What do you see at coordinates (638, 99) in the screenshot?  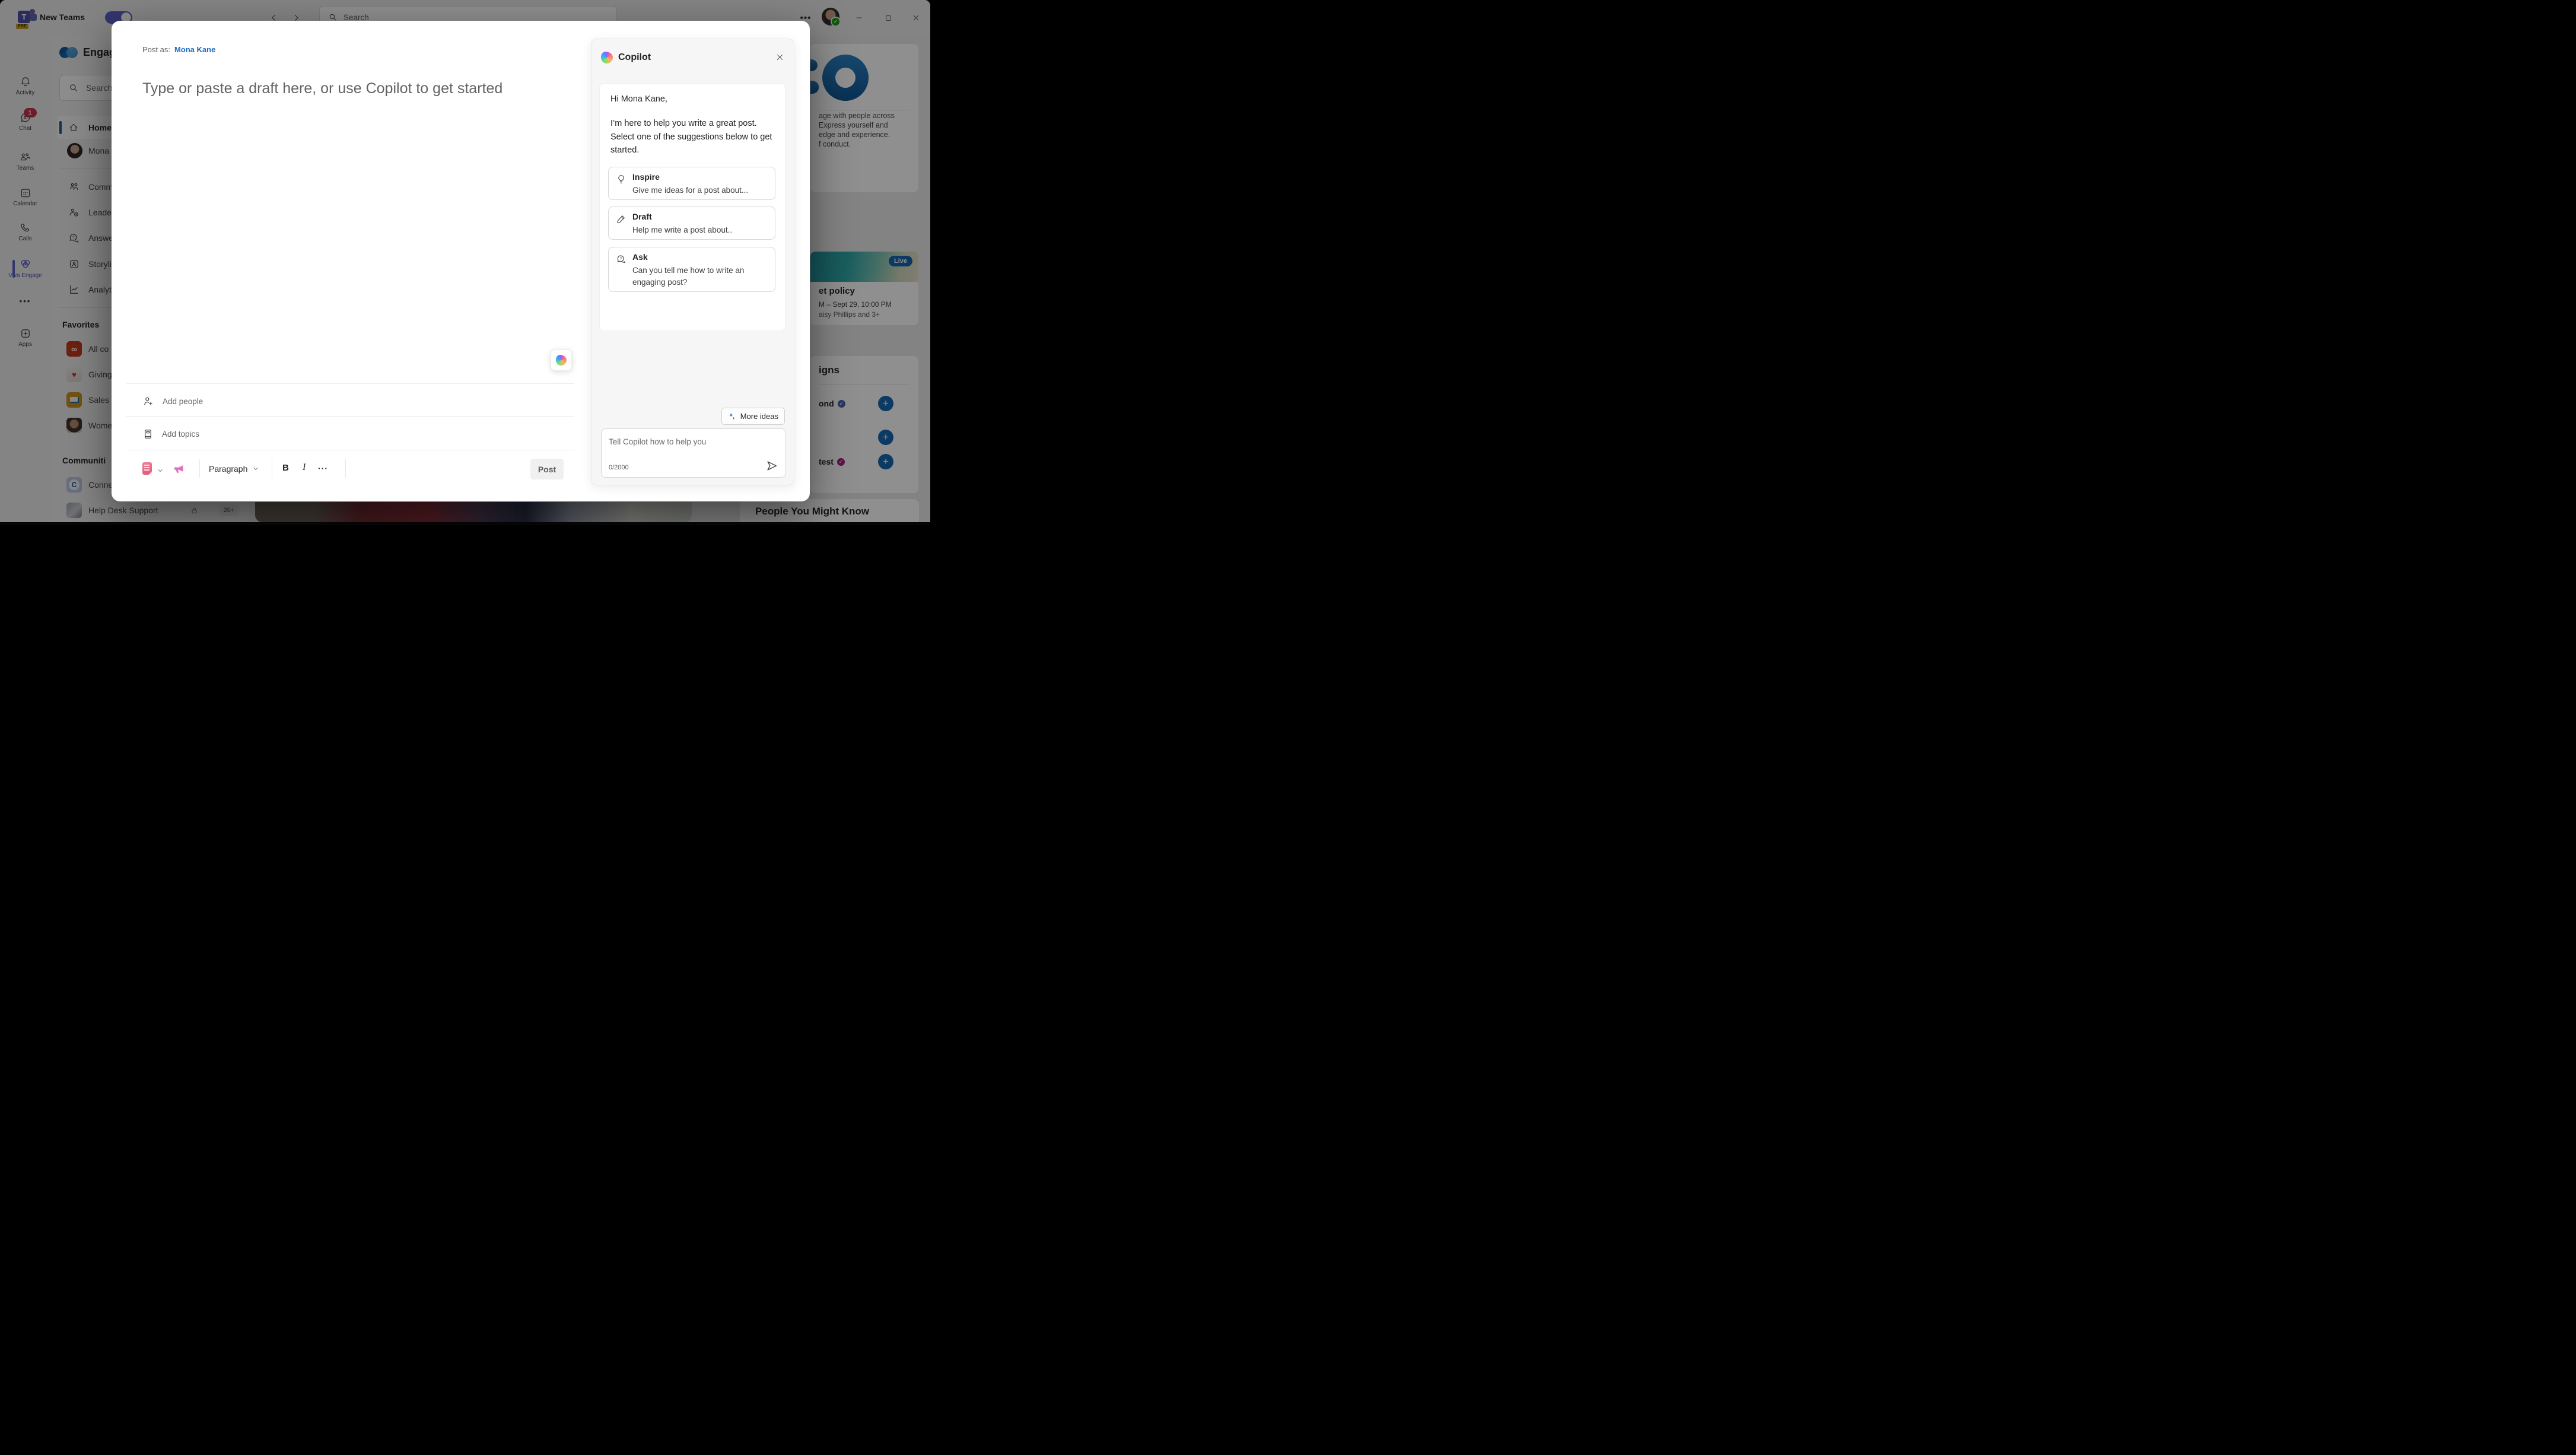 I see `copilot-greeting: Hi Mona Kane,` at bounding box center [638, 99].